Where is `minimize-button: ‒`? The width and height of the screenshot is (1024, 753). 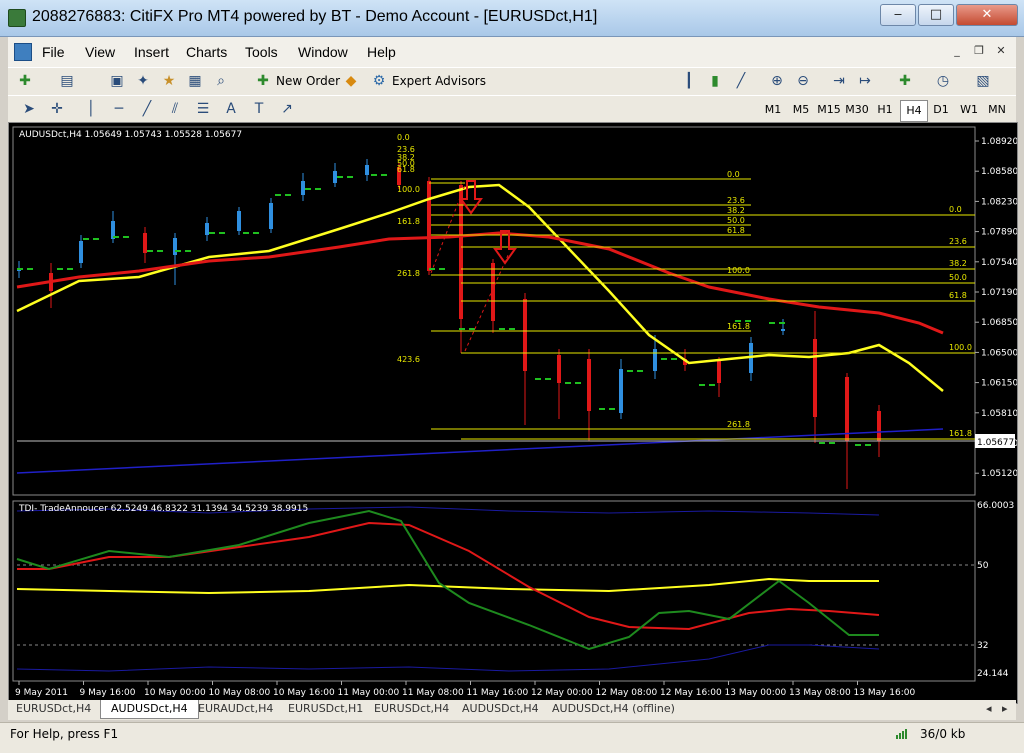
minimize-button: ‒ is located at coordinates (898, 15).